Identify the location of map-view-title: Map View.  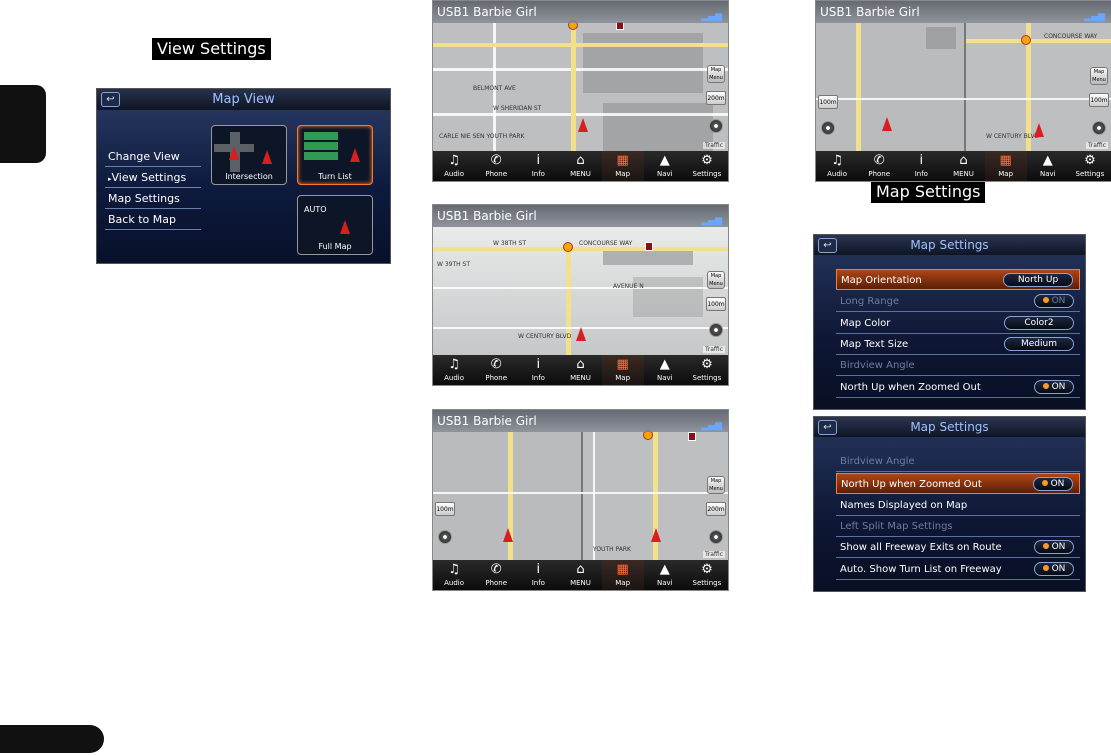
(243, 99).